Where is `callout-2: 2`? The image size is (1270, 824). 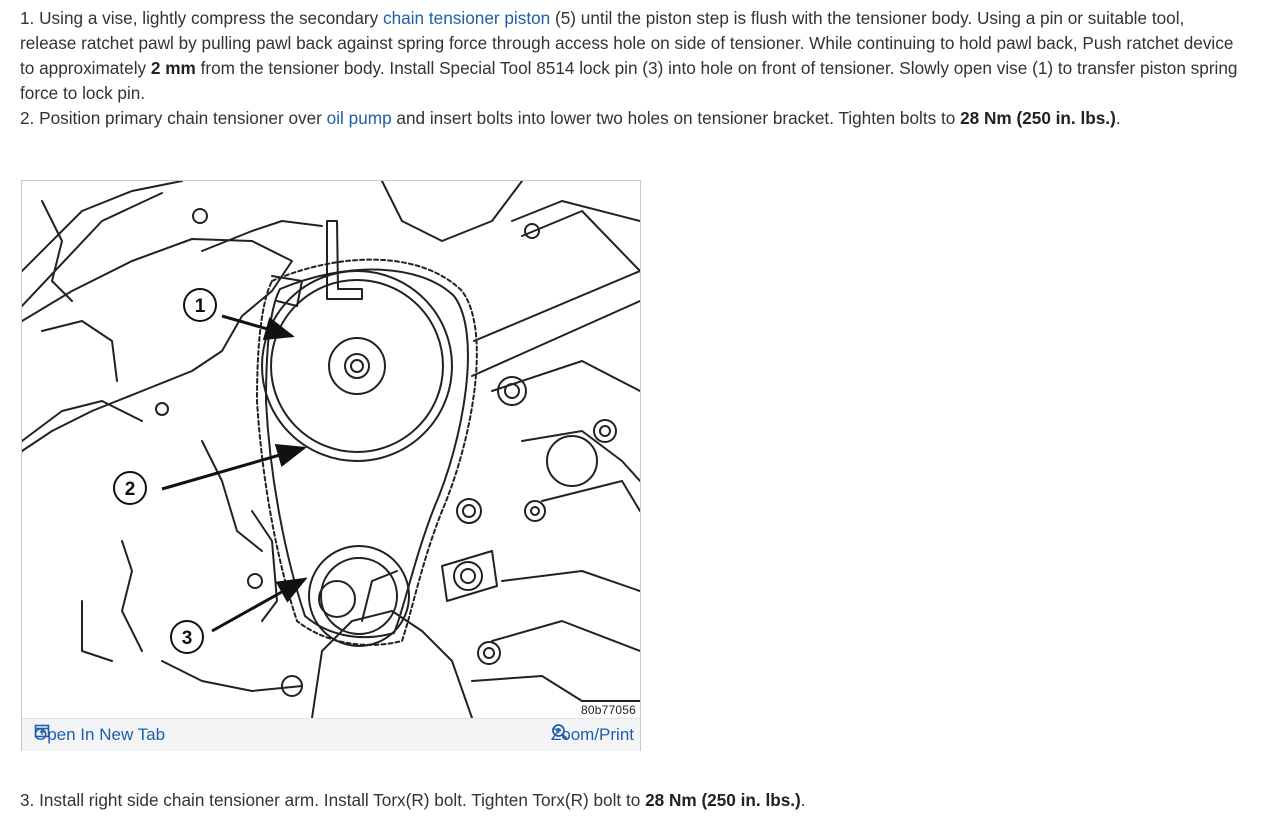
callout-2: 2 is located at coordinates (130, 488).